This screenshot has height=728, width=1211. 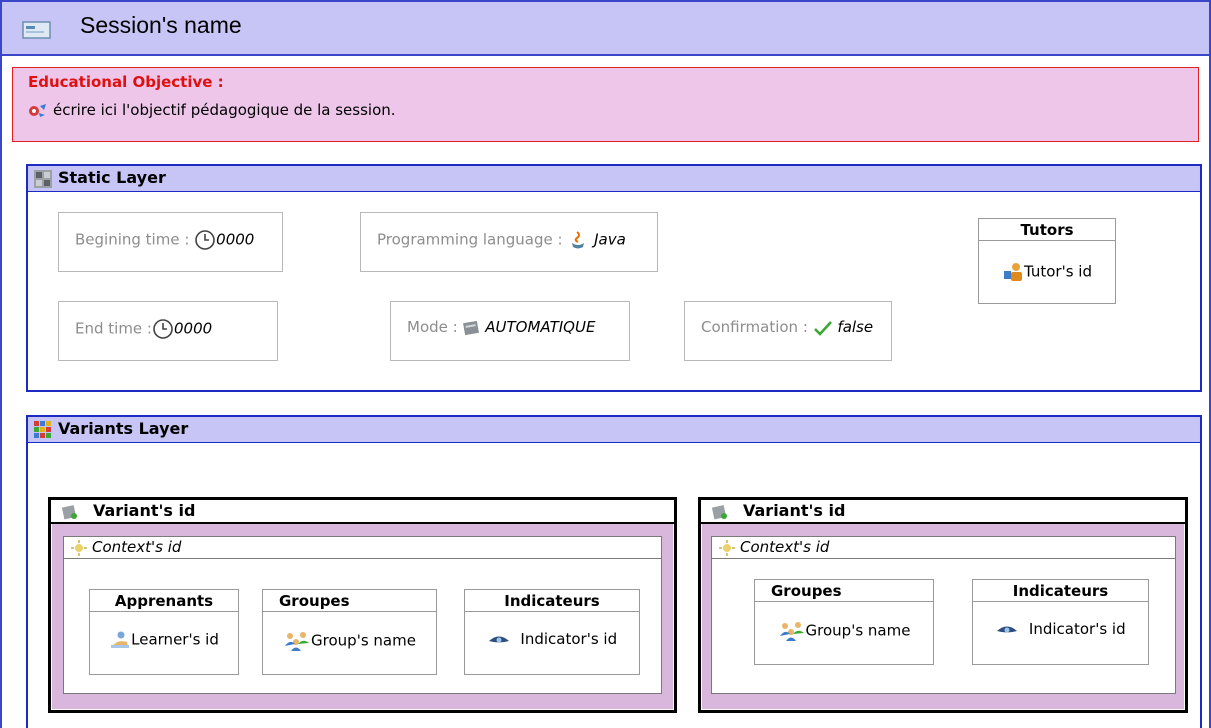 I want to click on confirmation-field: Confirmation : false, so click(x=788, y=331).